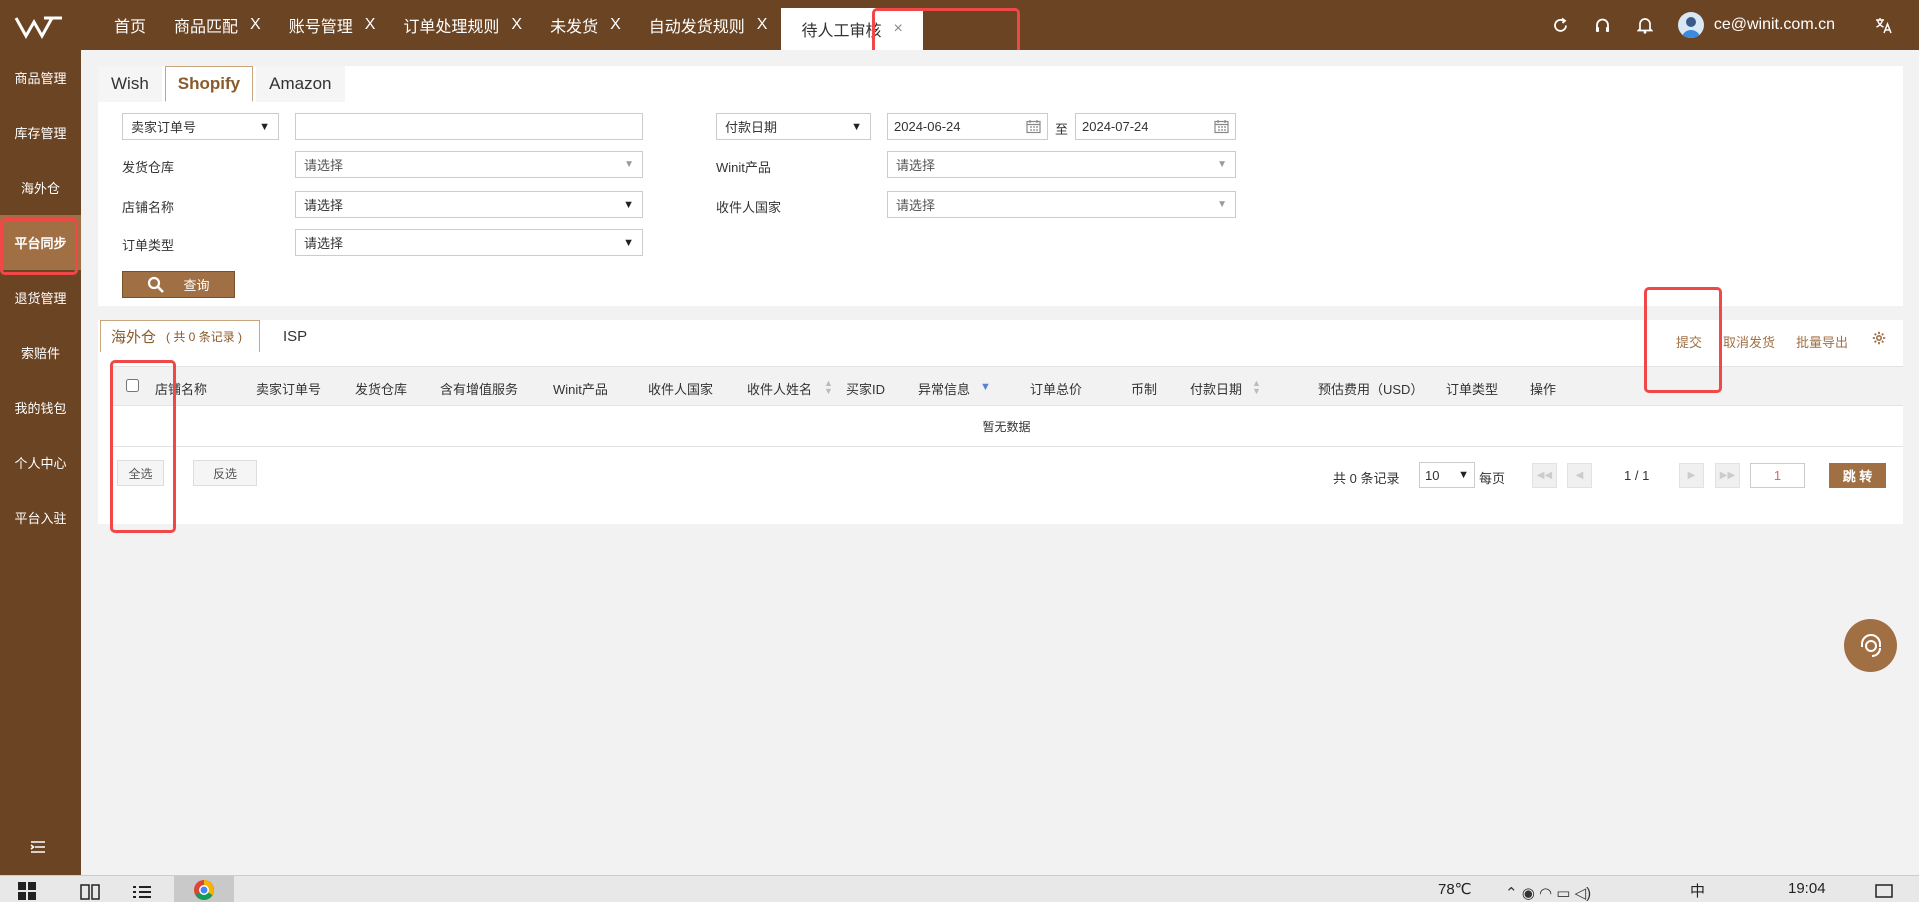 The width and height of the screenshot is (1919, 902). Describe the element at coordinates (196, 285) in the screenshot. I see `query-label: 查询` at that location.